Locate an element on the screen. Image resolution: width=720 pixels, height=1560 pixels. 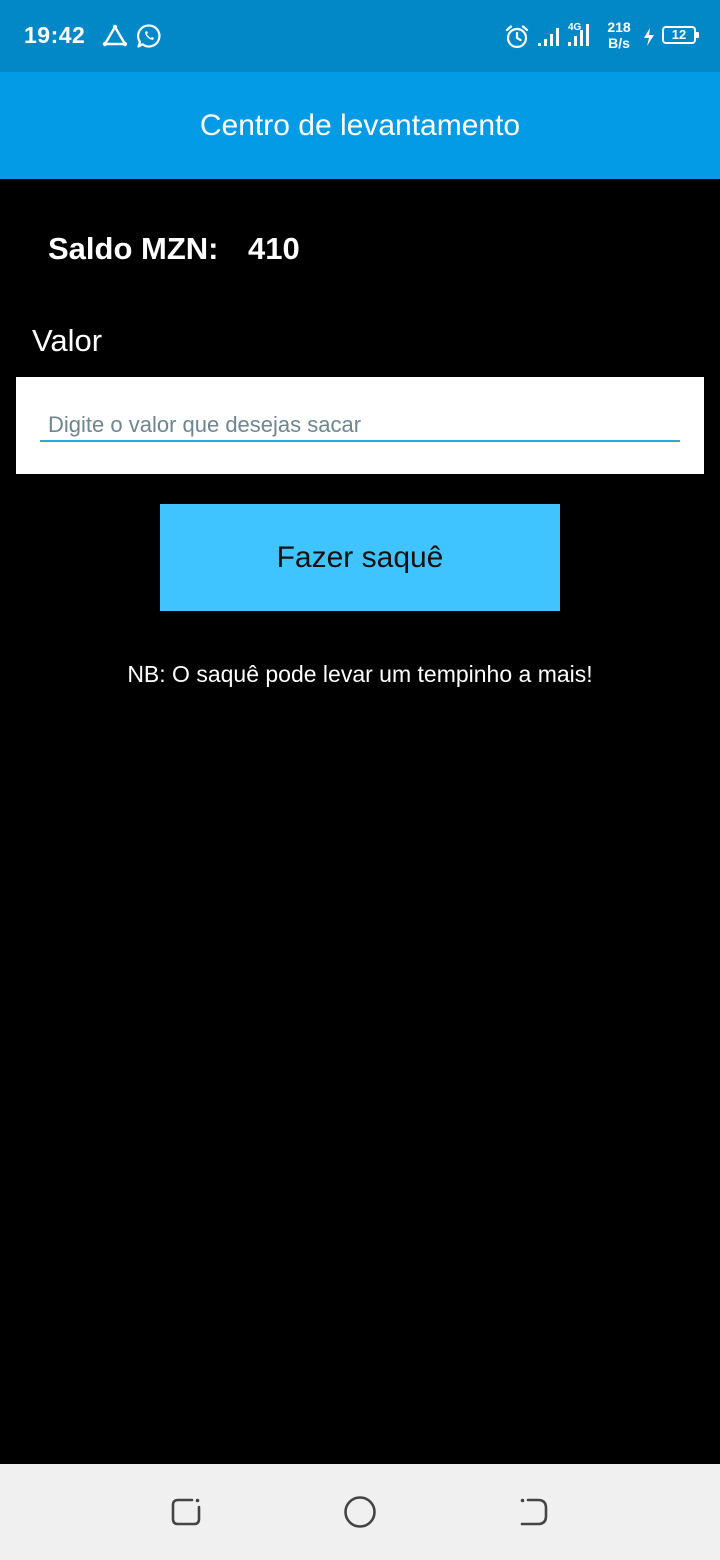
status-time: 19:42 is located at coordinates (55, 35).